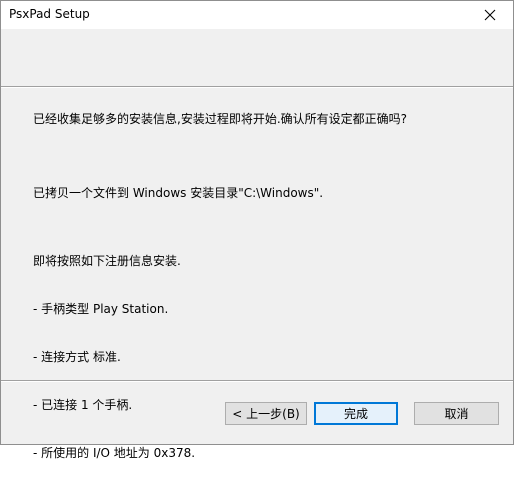 Image resolution: width=514 pixels, height=493 pixels. Describe the element at coordinates (456, 413) in the screenshot. I see `cancel-button: 取消` at that location.